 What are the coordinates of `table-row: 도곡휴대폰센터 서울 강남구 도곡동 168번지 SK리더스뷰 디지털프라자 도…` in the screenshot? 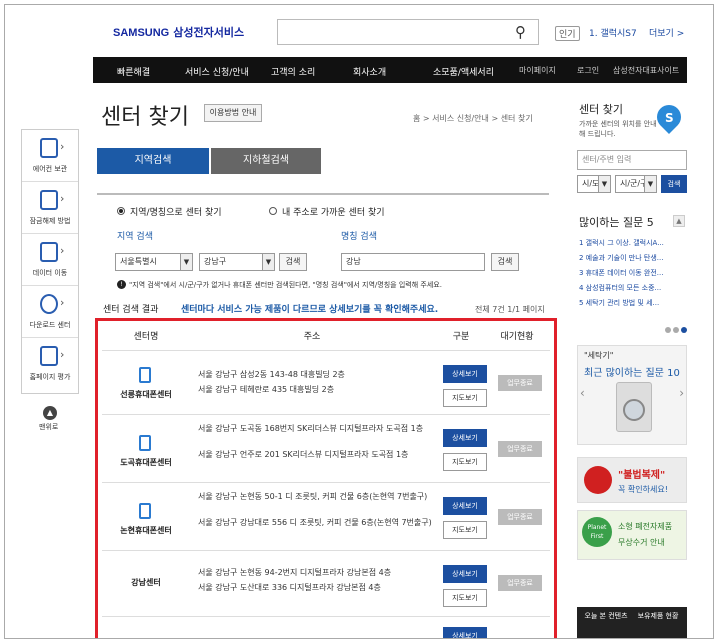 It's located at (326, 448).